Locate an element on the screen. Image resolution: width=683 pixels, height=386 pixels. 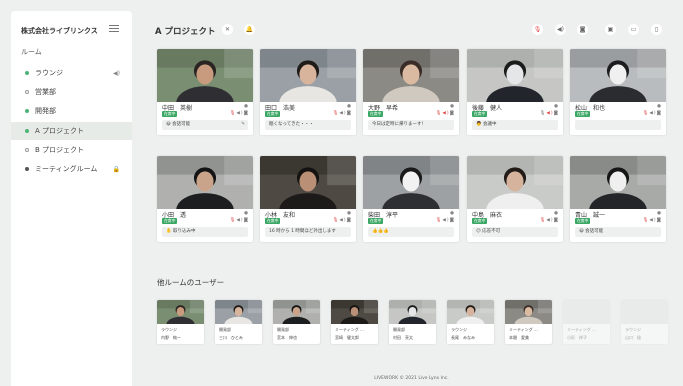
footer-copyright: LIVEWORK © 2021 Live Lynx Inc. is located at coordinates (411, 378).